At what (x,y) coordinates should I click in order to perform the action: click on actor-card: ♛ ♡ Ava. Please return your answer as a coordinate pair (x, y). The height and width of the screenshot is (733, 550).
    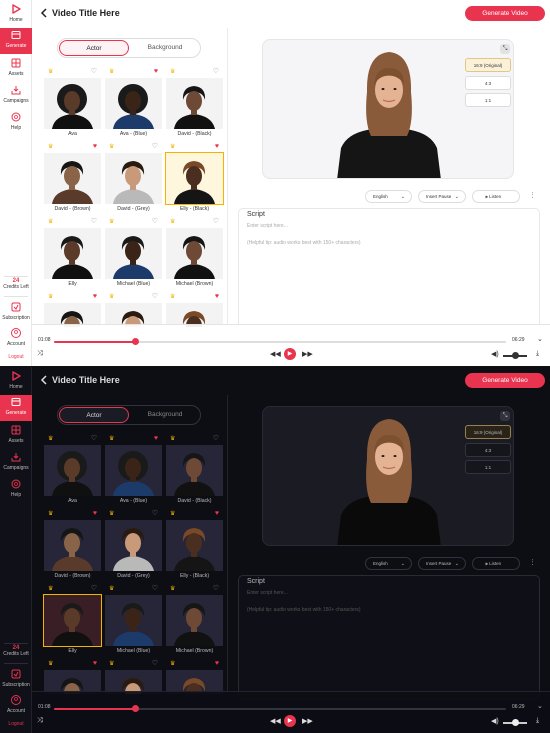
    Looking at the image, I should click on (72, 104).